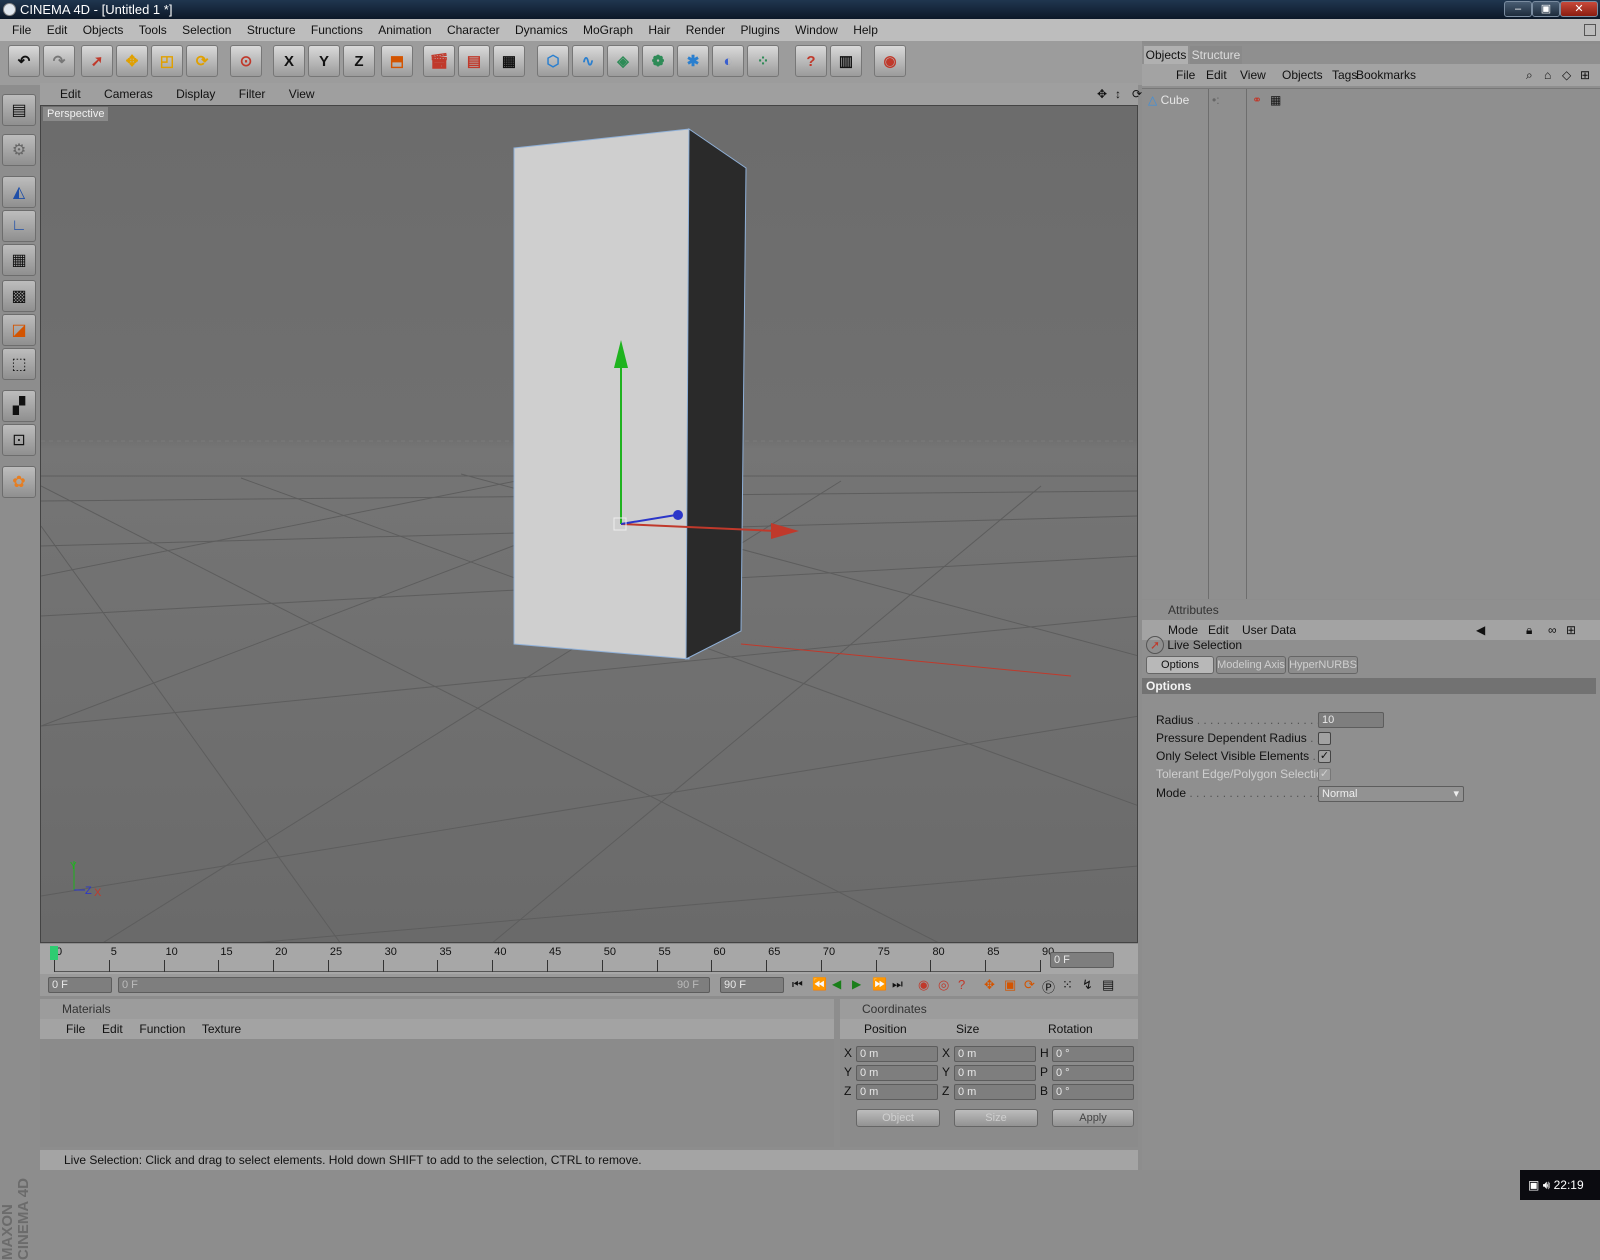 This screenshot has height=1260, width=1600. I want to click on end-frame-field: 90 F, so click(752, 985).